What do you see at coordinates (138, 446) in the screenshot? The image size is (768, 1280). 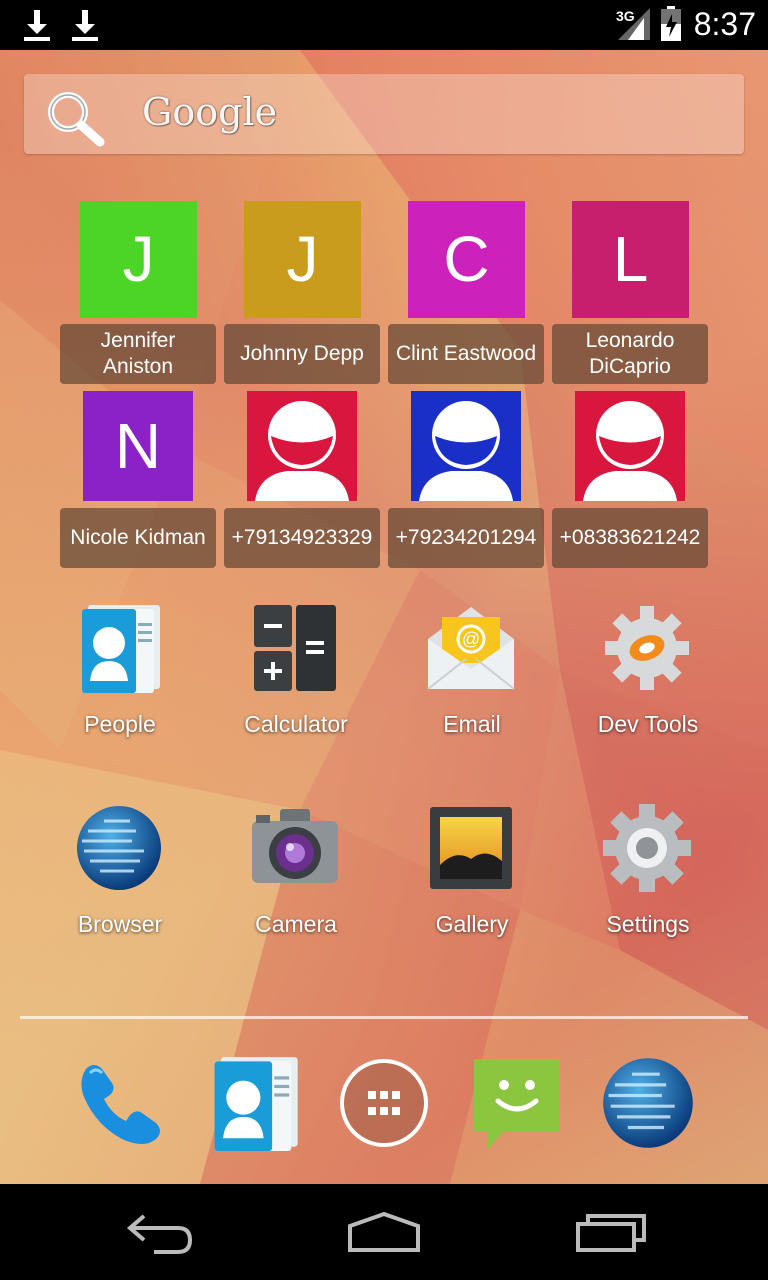 I see `contact-avatar: N` at bounding box center [138, 446].